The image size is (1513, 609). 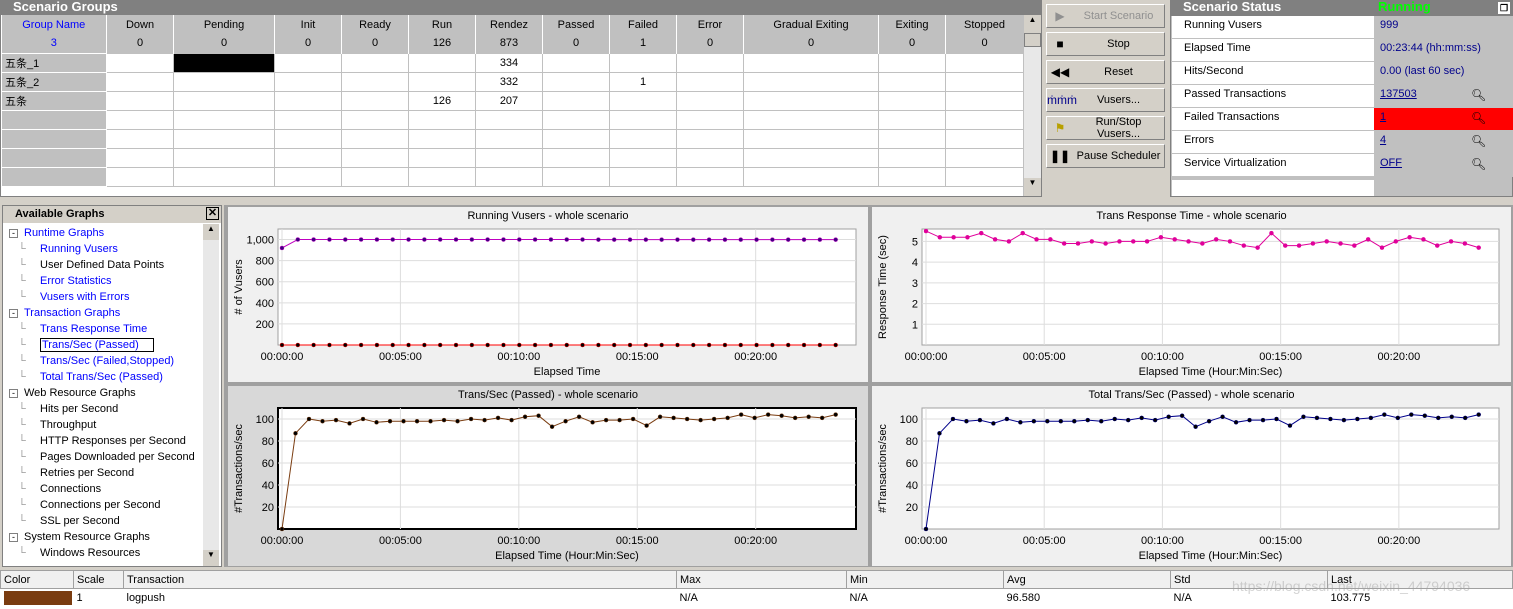 What do you see at coordinates (1504, 8) in the screenshot?
I see `restore-window-icon: ❐` at bounding box center [1504, 8].